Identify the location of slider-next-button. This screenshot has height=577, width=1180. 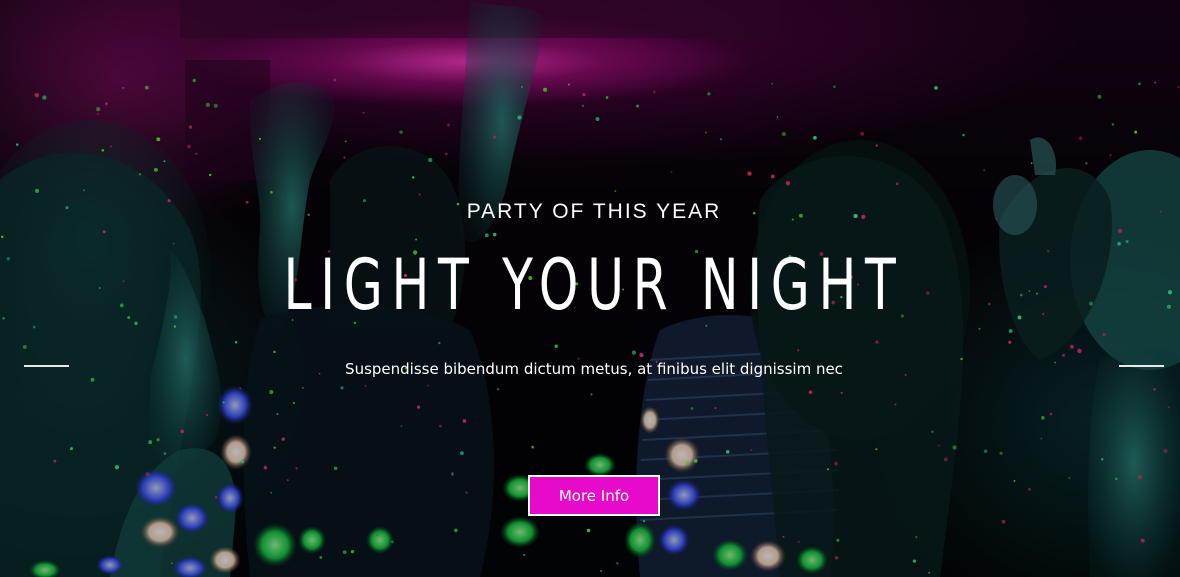
(1140, 366).